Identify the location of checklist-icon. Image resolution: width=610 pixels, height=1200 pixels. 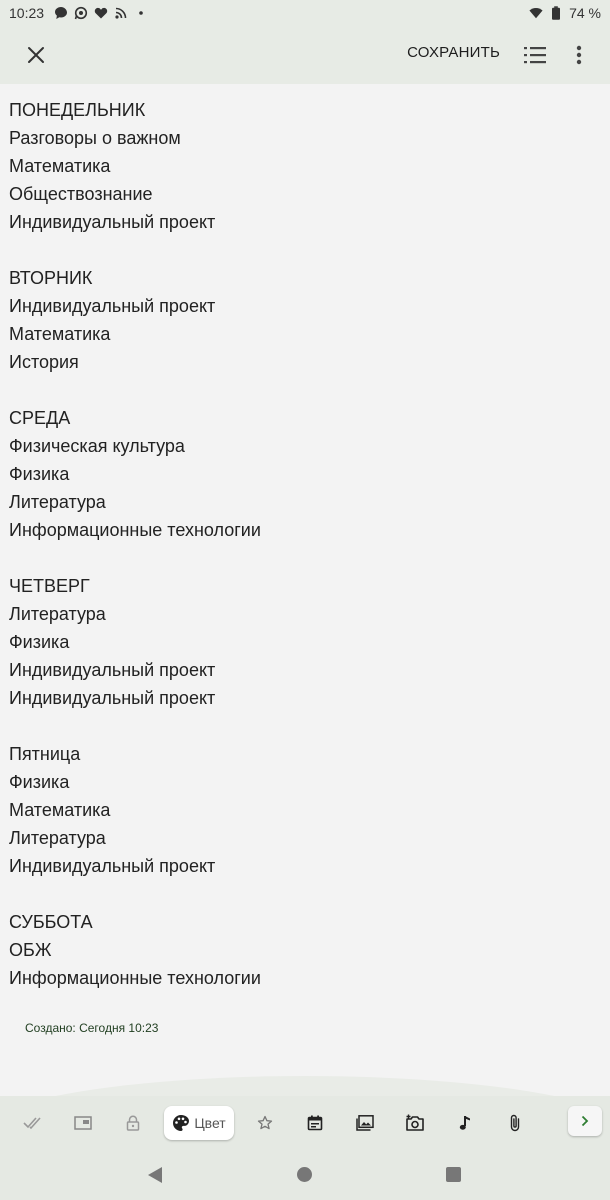
(535, 55).